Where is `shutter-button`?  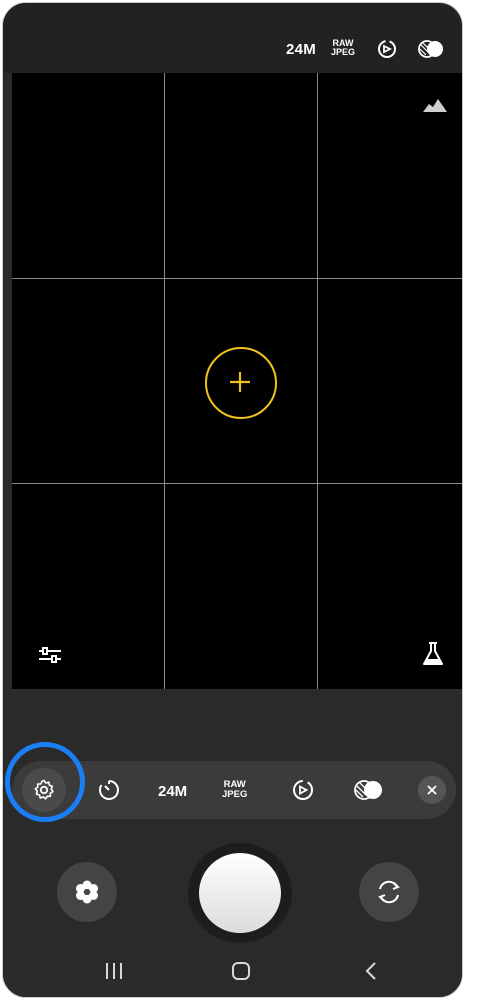
shutter-button is located at coordinates (240, 893).